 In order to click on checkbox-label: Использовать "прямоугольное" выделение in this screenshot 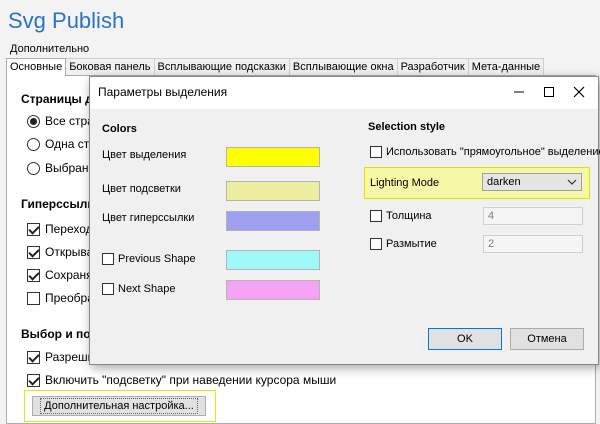, I will do `click(493, 152)`.